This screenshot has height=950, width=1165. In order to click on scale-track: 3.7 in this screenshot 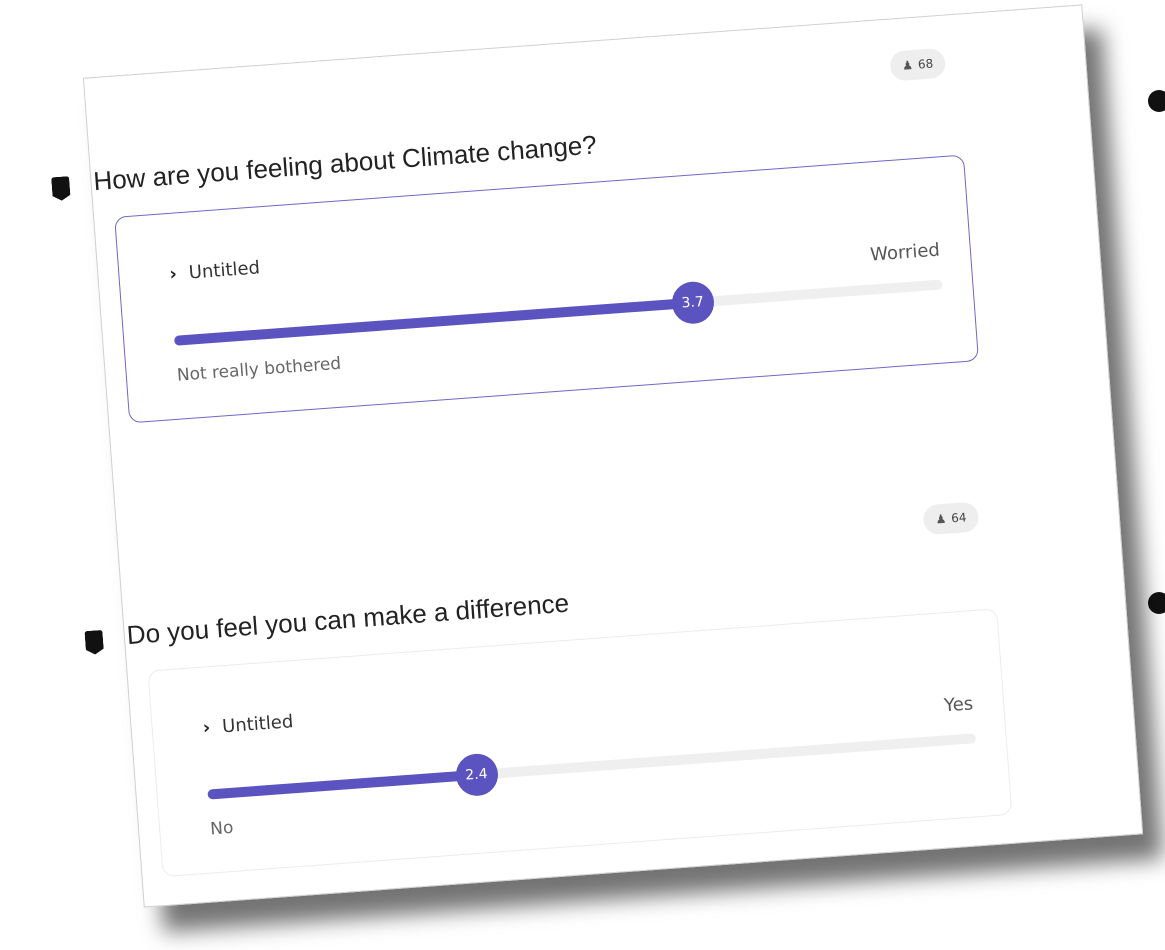, I will do `click(558, 312)`.